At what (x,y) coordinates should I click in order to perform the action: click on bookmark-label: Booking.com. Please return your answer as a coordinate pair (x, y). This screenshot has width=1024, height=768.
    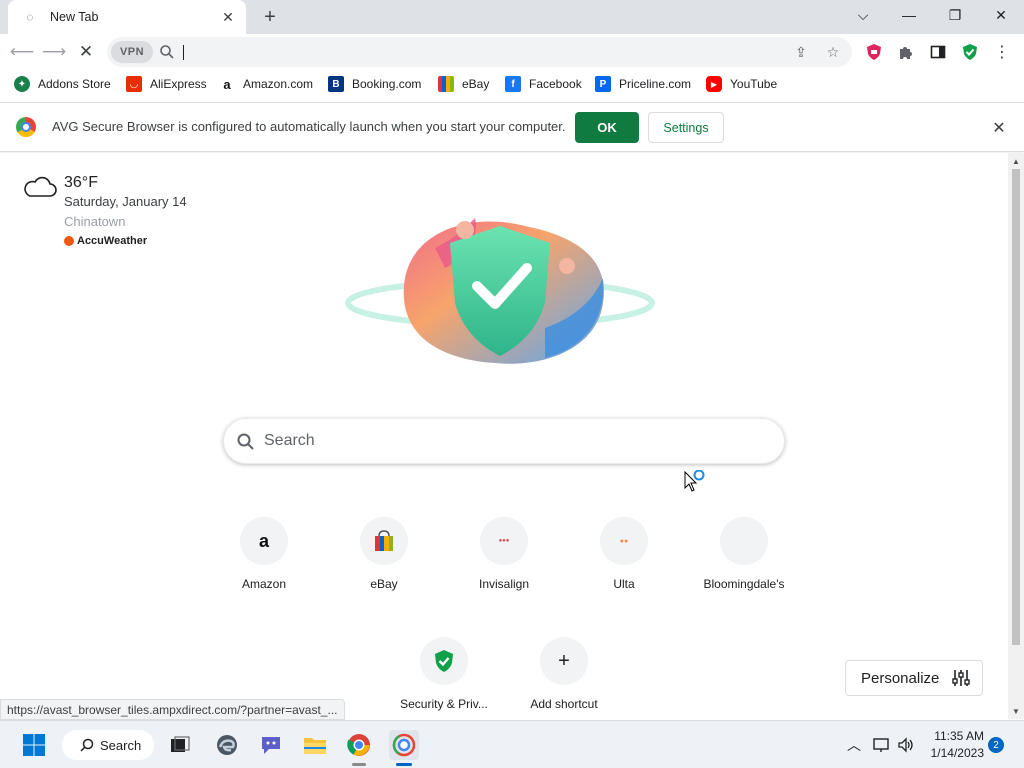
    Looking at the image, I should click on (387, 84).